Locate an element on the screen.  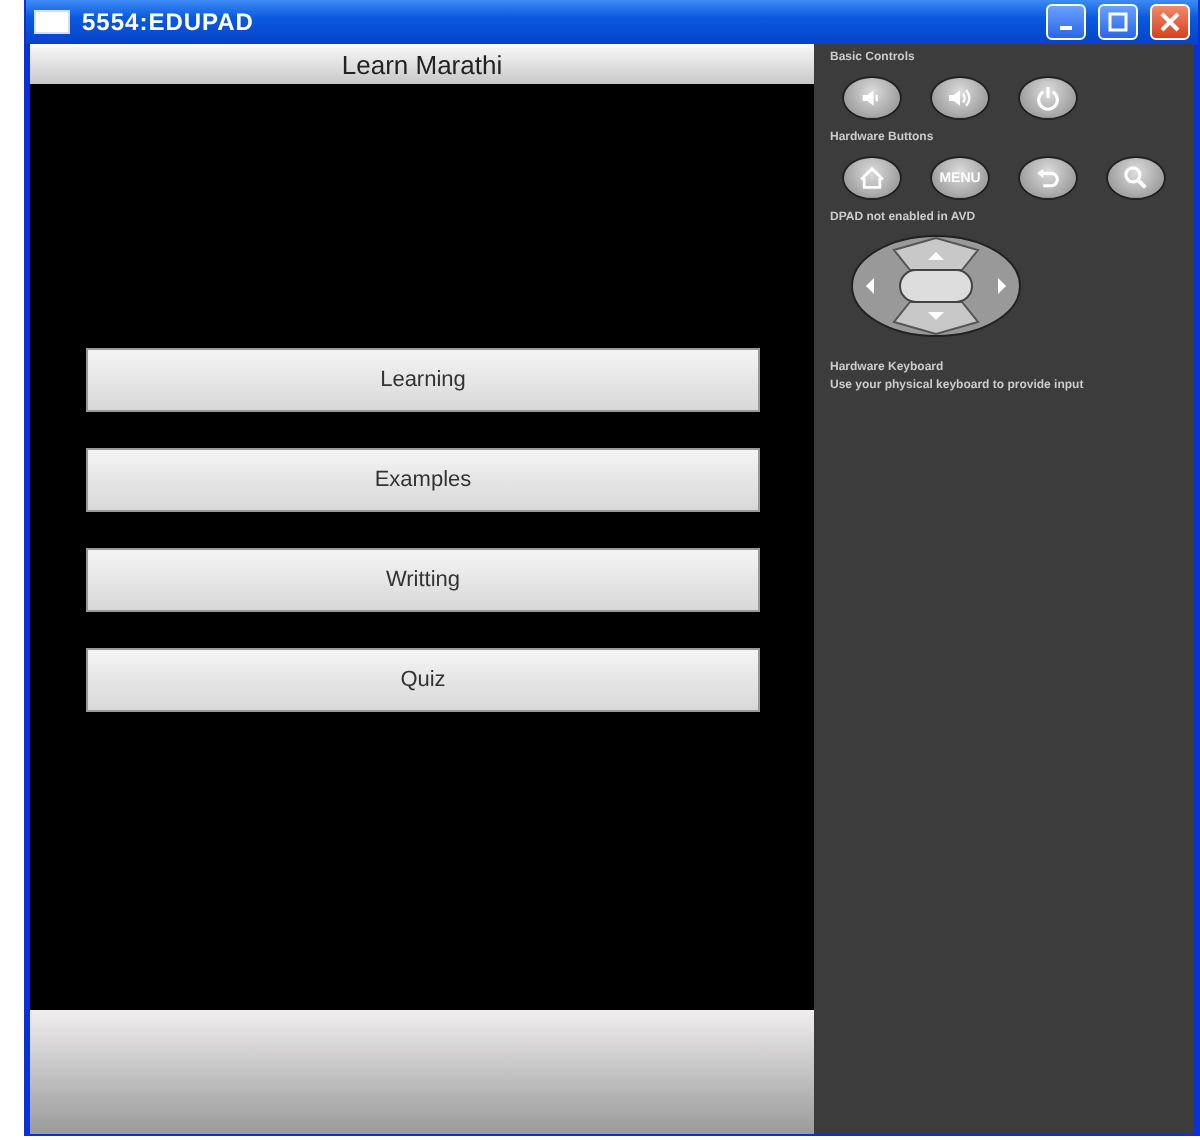
back-arrow-icon is located at coordinates (1048, 178).